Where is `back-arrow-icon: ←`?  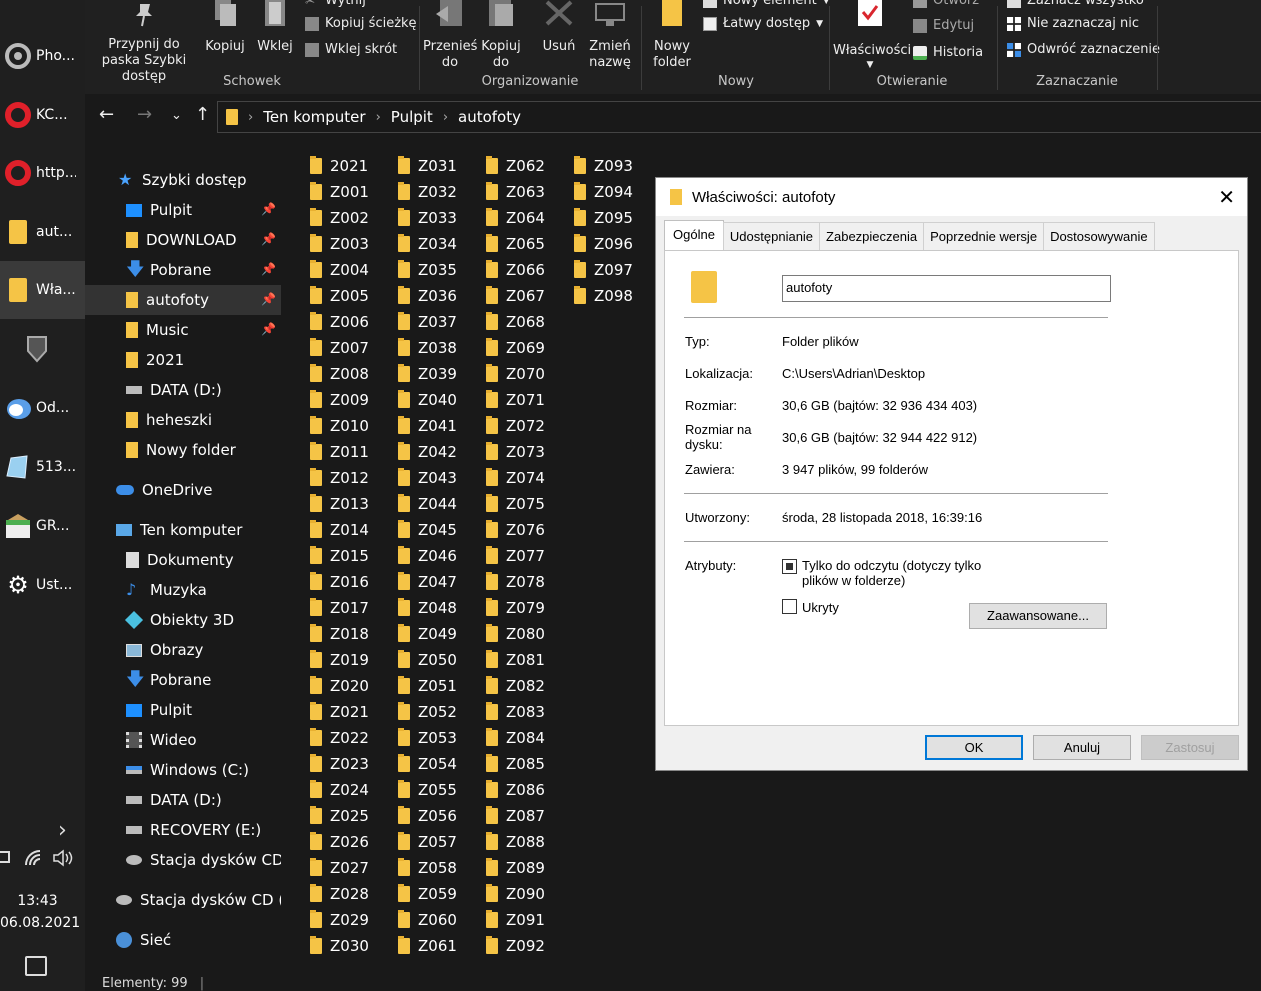 back-arrow-icon: ← is located at coordinates (106, 114).